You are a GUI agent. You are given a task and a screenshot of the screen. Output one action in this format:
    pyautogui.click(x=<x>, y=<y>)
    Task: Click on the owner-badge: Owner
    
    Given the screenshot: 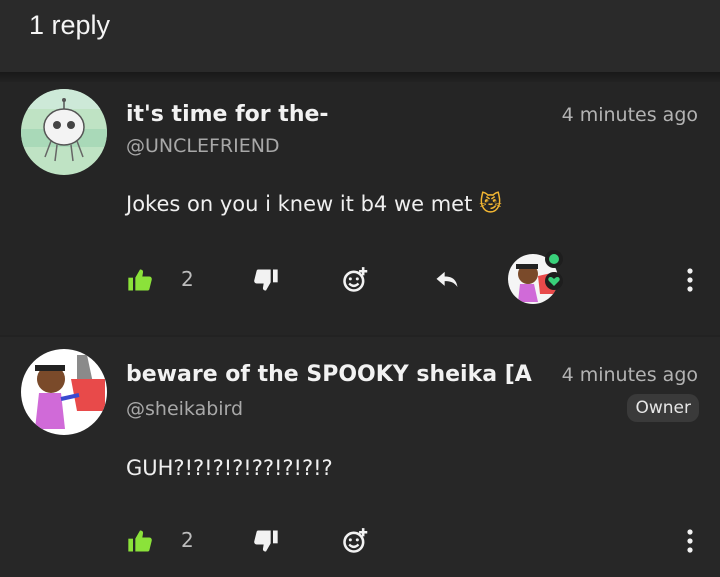 What is the action you would take?
    pyautogui.click(x=663, y=408)
    